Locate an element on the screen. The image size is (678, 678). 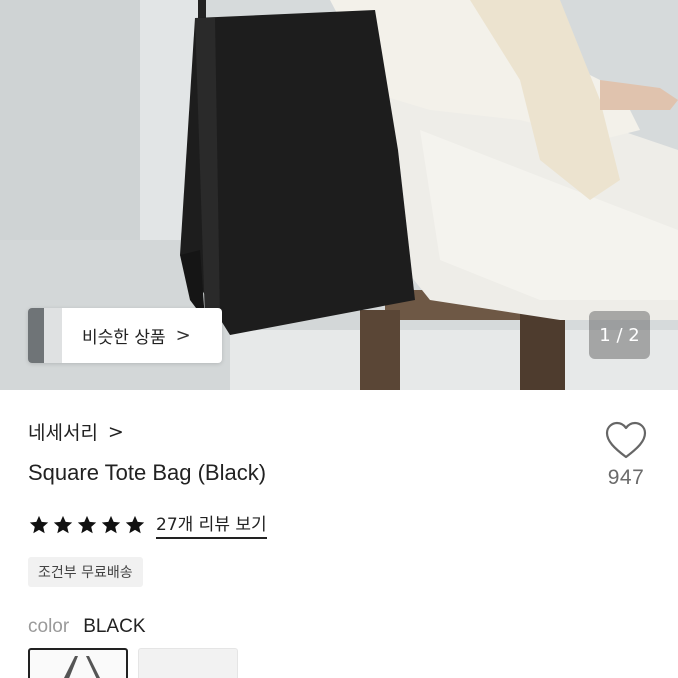
color-swatch-option is located at coordinates (188, 663).